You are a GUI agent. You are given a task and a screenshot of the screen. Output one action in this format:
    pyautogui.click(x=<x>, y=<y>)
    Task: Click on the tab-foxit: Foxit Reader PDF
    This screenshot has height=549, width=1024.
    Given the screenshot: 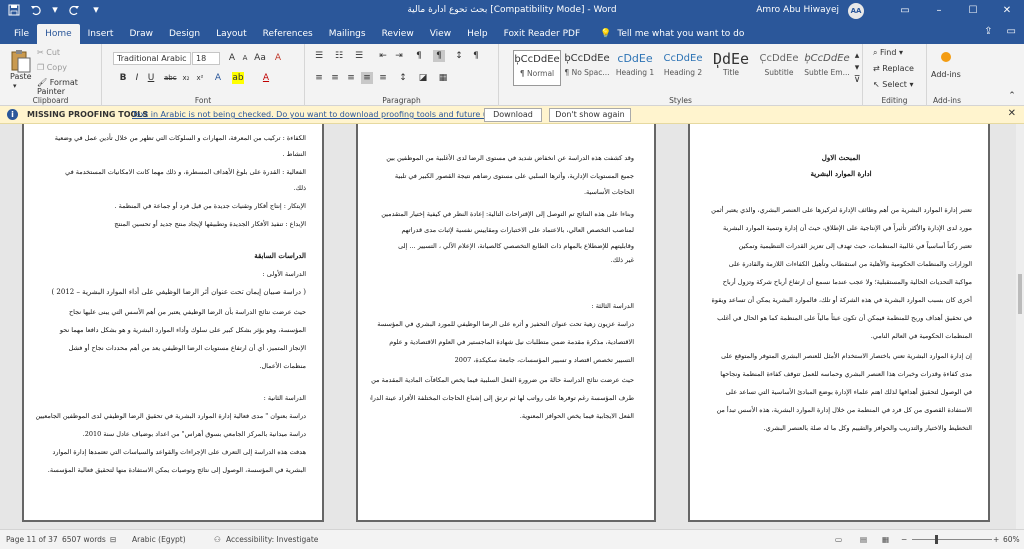 What is the action you would take?
    pyautogui.click(x=542, y=34)
    